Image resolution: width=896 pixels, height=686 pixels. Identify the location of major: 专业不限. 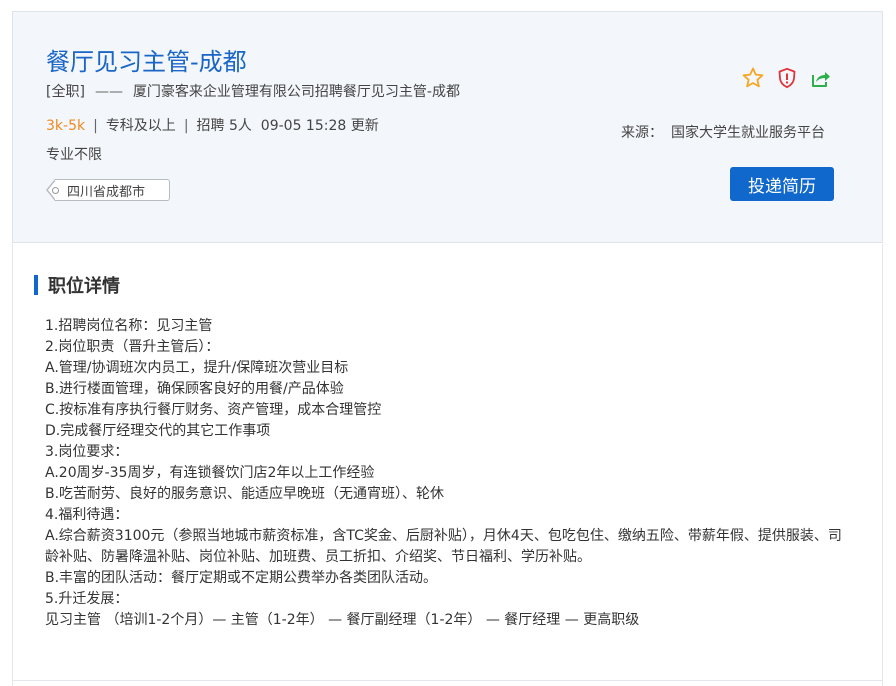
(74, 155).